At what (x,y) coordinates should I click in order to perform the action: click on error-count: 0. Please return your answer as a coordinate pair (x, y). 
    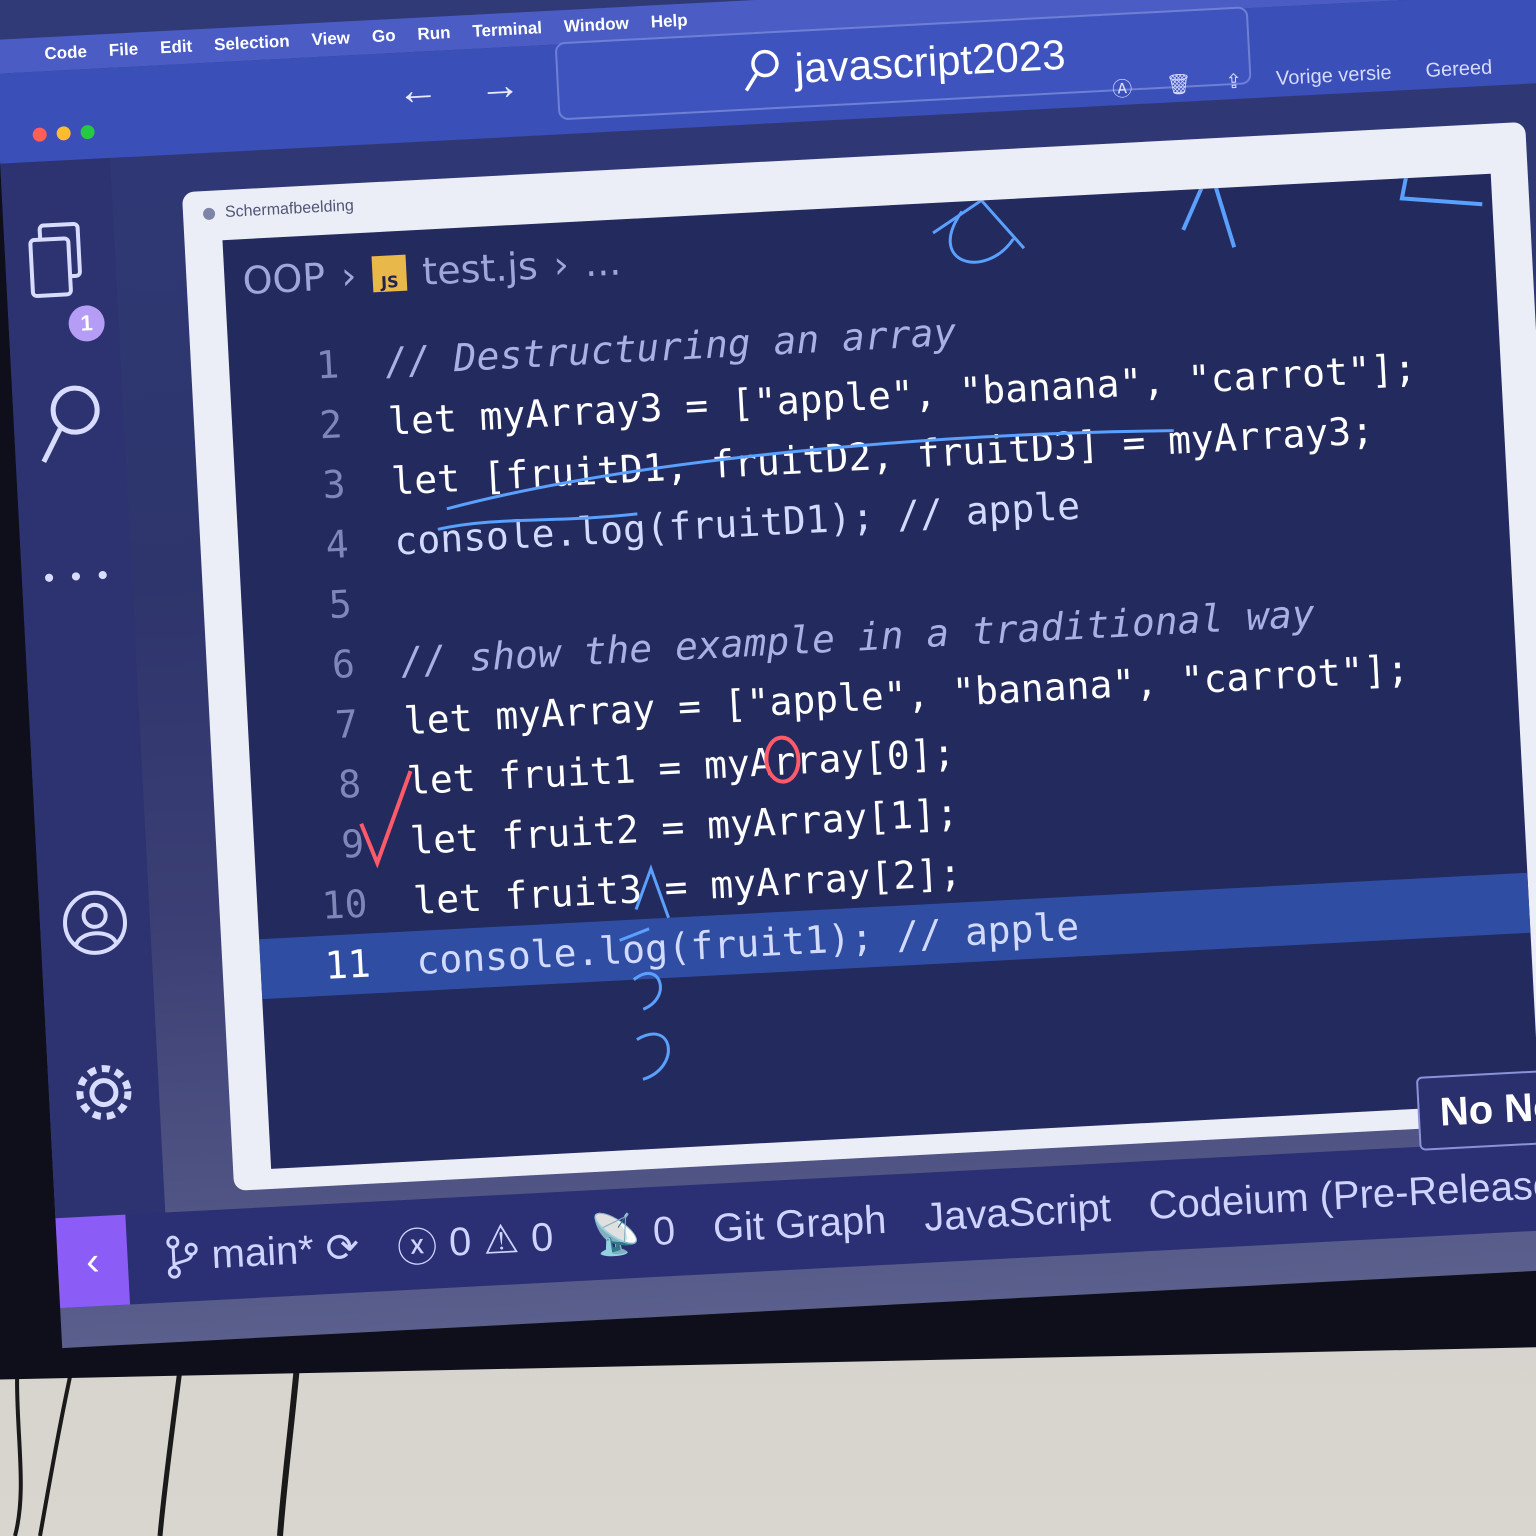
    Looking at the image, I should click on (460, 1242).